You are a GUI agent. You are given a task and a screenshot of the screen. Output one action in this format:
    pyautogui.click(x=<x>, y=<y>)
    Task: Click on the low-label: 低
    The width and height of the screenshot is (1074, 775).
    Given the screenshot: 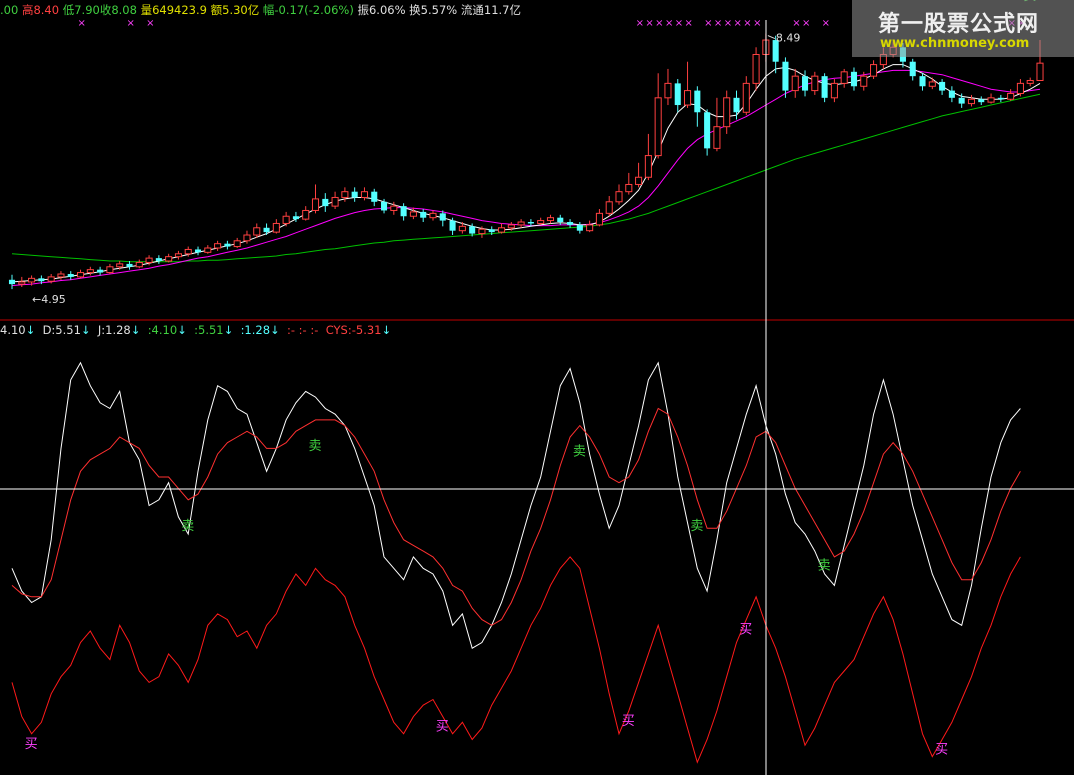 What is the action you would take?
    pyautogui.click(x=68, y=10)
    